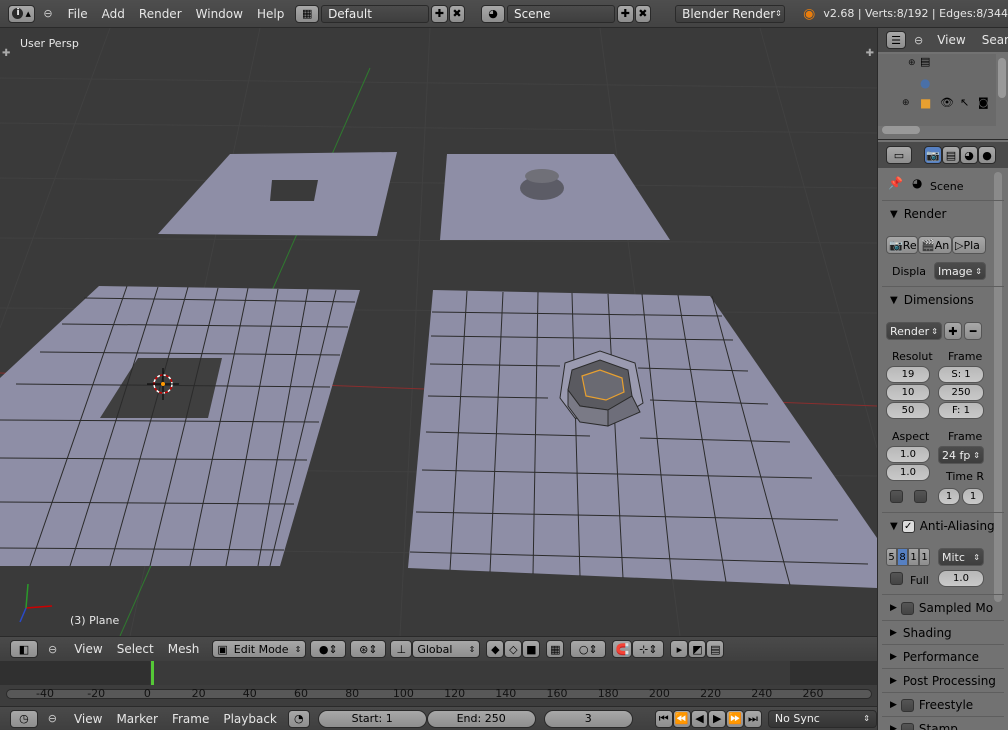 The height and width of the screenshot is (730, 1008). I want to click on occlude-icon: ▦, so click(555, 649).